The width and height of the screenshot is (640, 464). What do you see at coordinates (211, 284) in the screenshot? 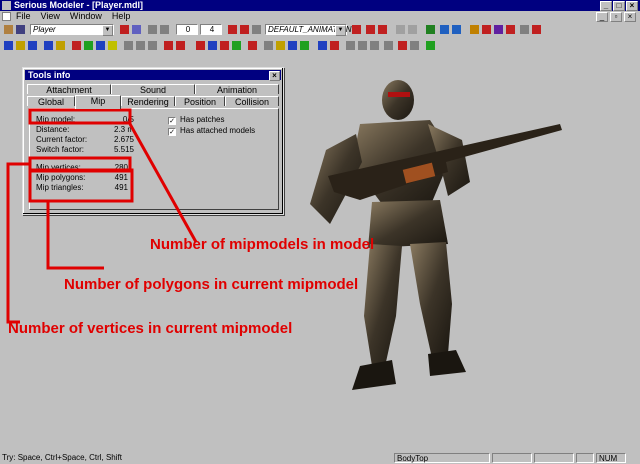
I see `annotation-polygons: Number of polygons in current mipmodel` at bounding box center [211, 284].